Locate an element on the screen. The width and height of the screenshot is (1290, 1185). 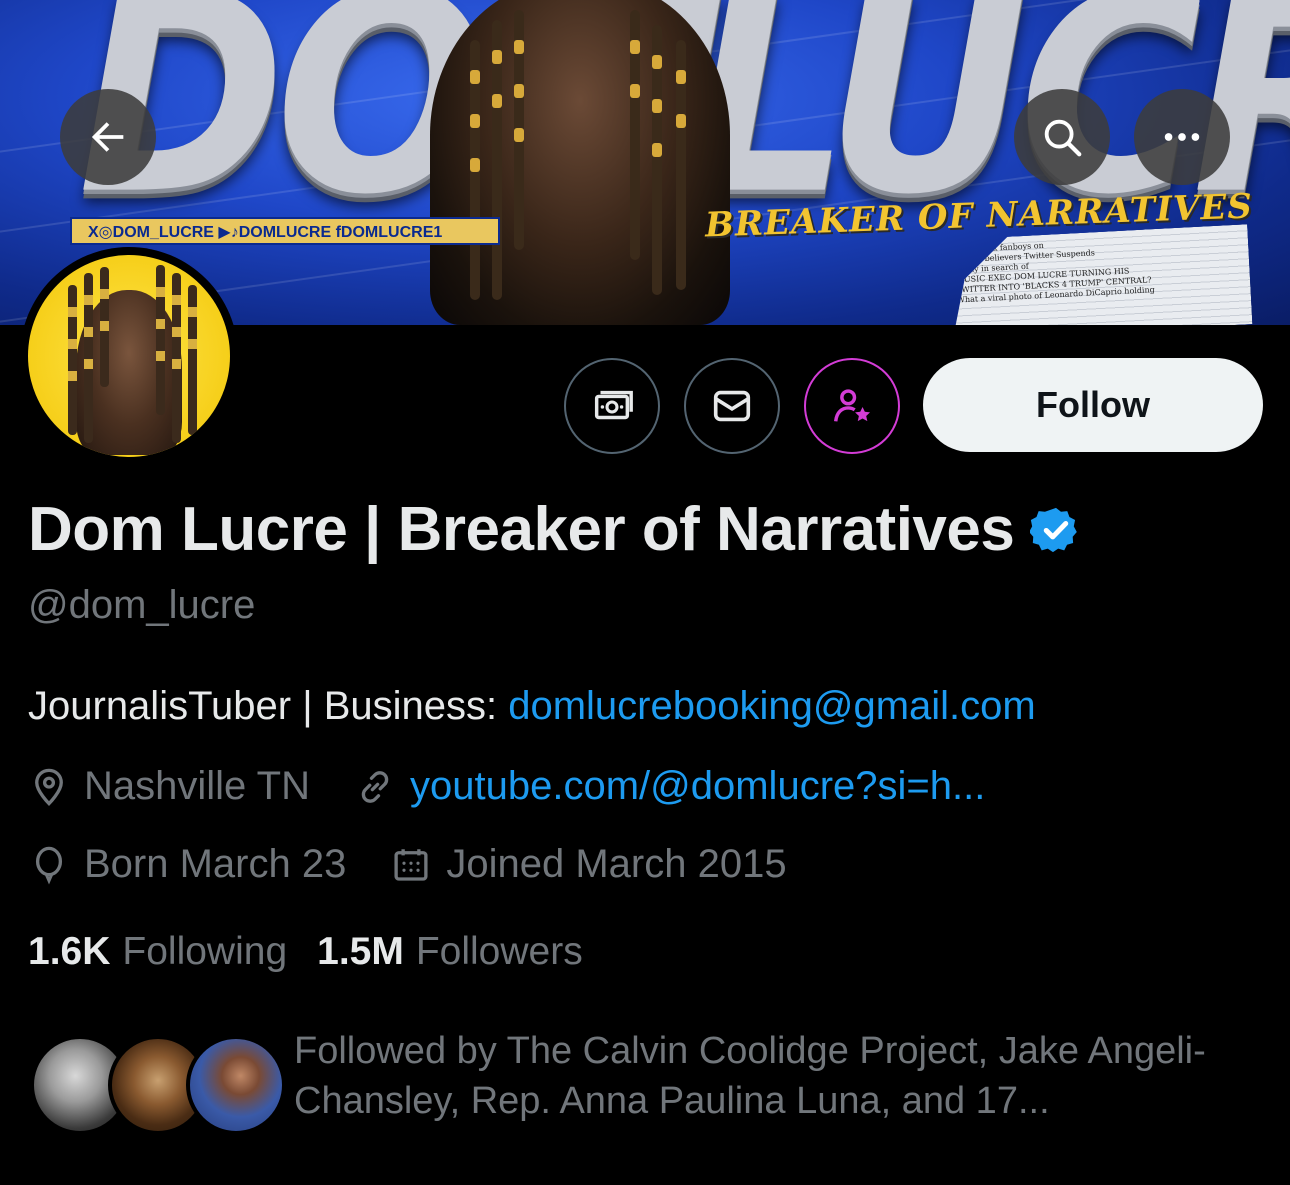
more-button is located at coordinates (1182, 137).